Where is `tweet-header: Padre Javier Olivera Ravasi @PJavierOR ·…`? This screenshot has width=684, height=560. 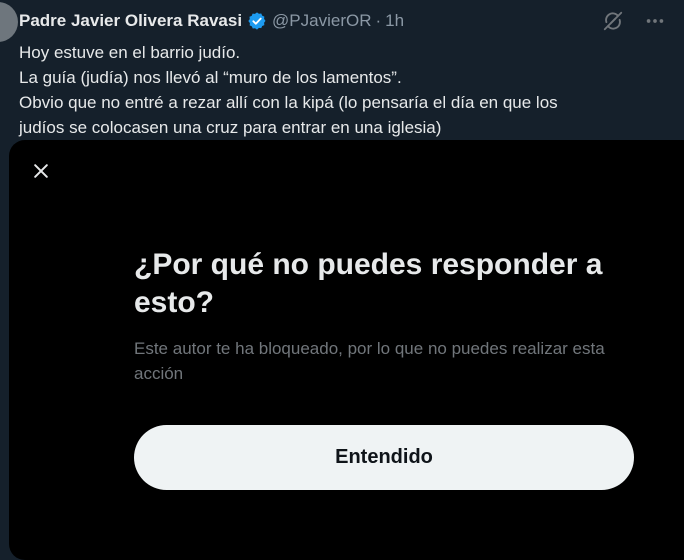
tweet-header: Padre Javier Olivera Ravasi @PJavierOR ·… is located at coordinates (211, 21).